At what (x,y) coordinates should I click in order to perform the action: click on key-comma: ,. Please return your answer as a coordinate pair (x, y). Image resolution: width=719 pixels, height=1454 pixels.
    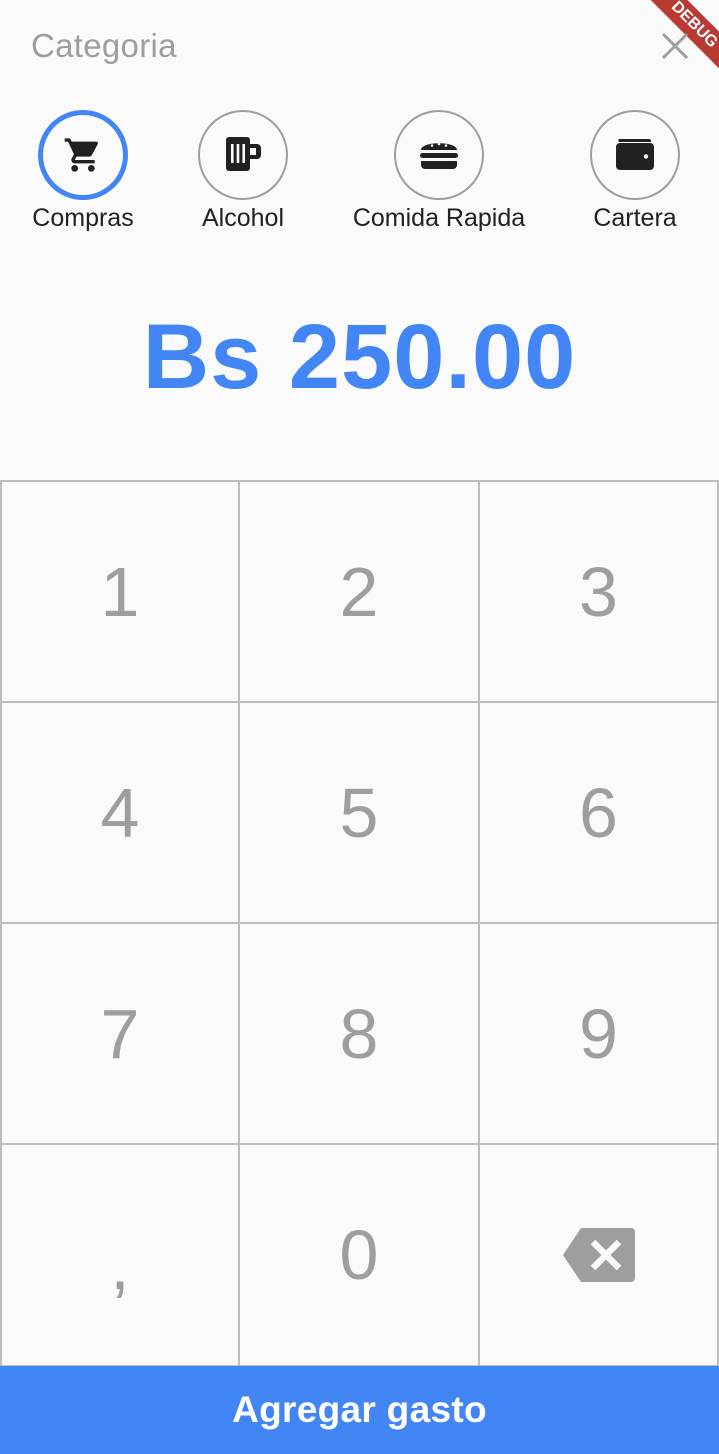
    Looking at the image, I should click on (120, 1256).